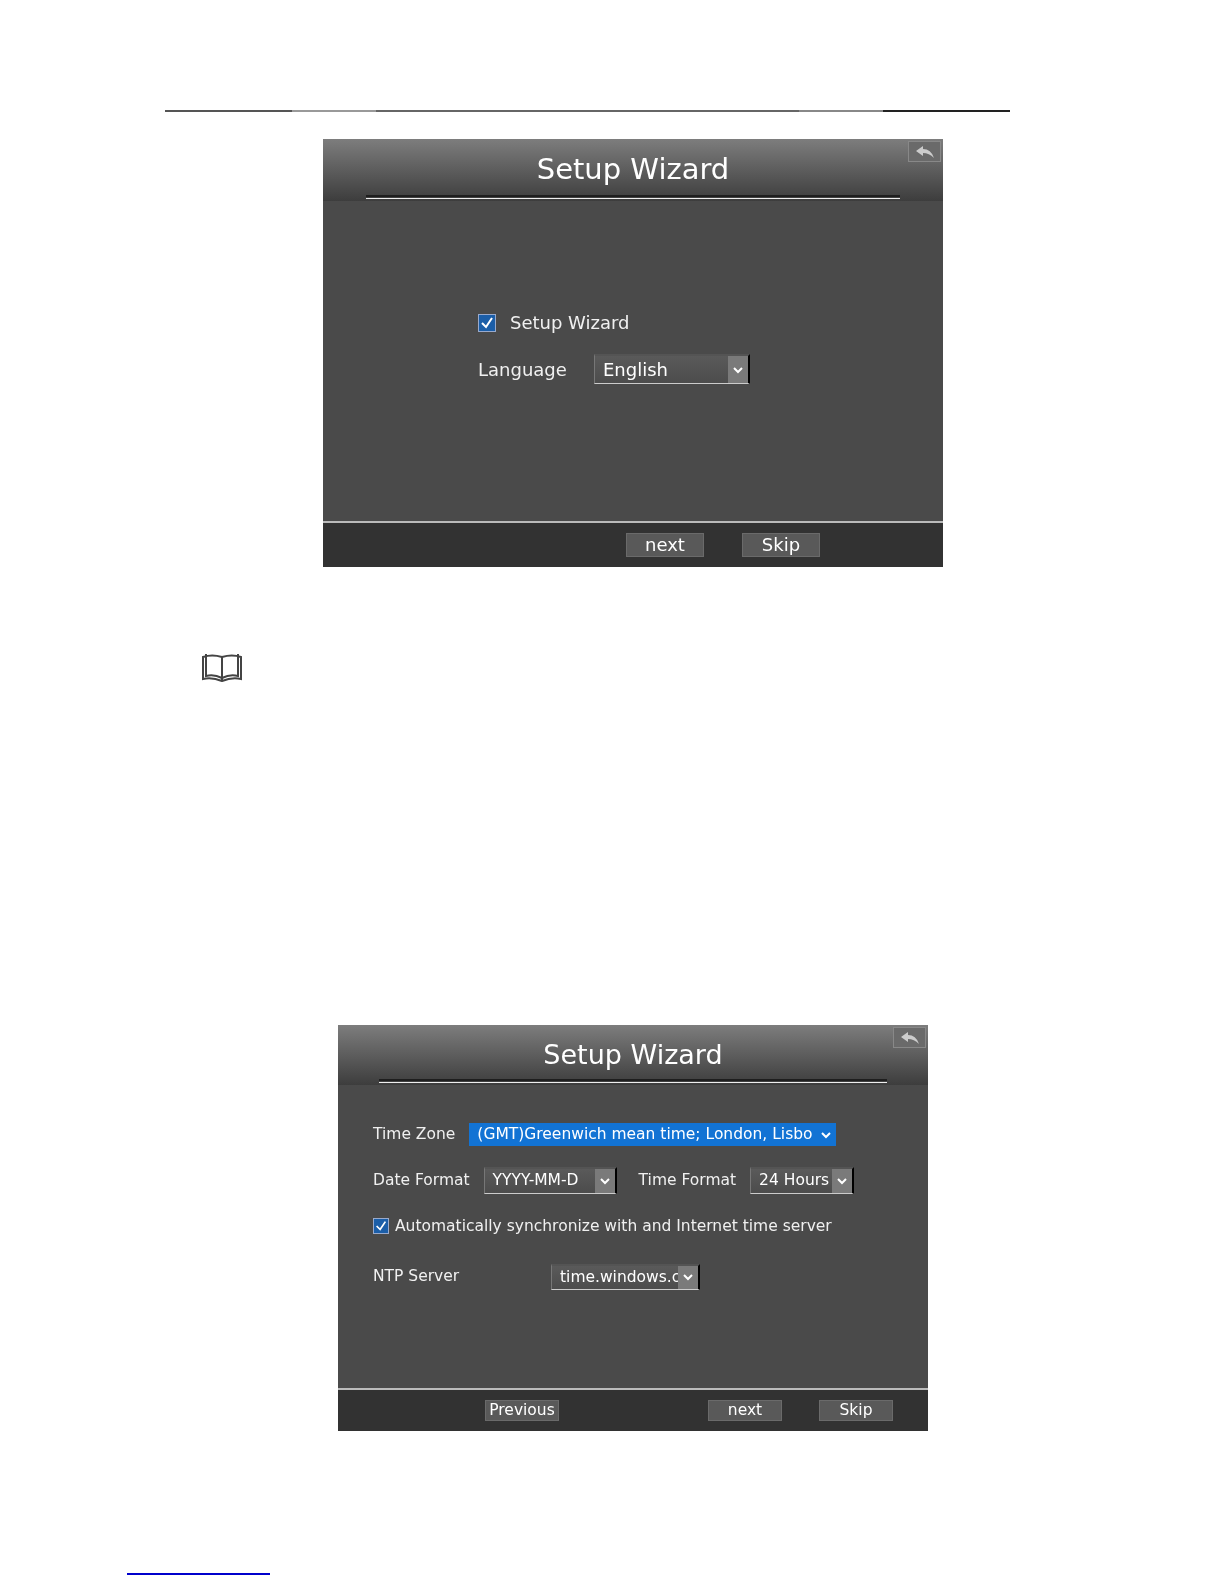 This screenshot has width=1225, height=1585. I want to click on dropdown: (GMT)Greenwich mean time; London, Lisbo, so click(653, 1135).